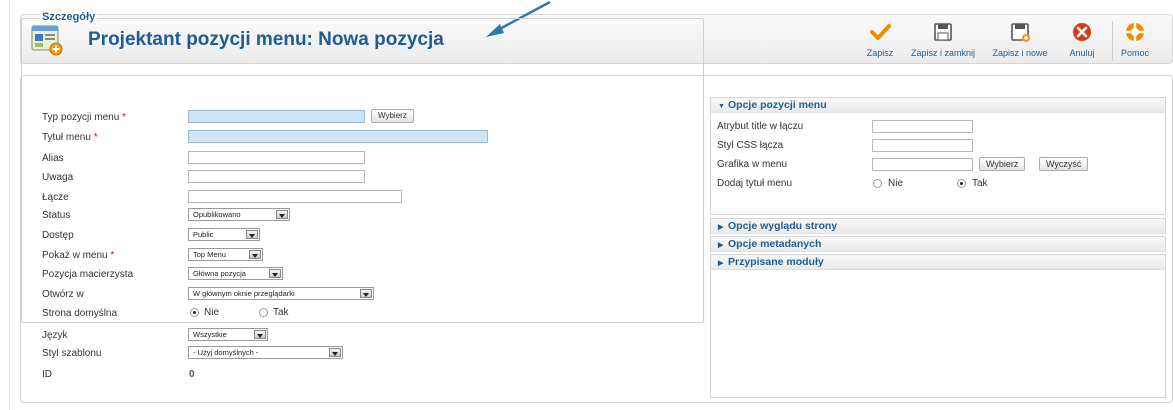 The width and height of the screenshot is (1173, 410). I want to click on template-style-row: Styl szablonu - Użyj domyślnych -, so click(362, 354).